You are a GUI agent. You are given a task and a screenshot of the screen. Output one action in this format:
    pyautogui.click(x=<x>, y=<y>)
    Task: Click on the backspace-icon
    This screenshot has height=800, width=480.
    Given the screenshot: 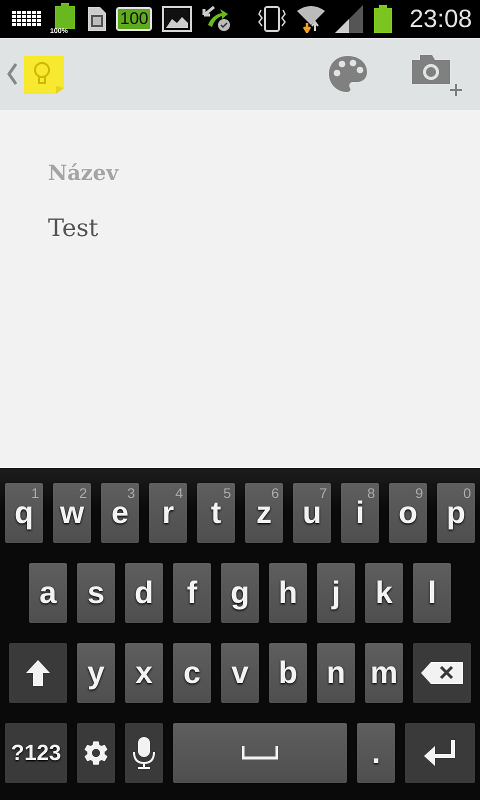 What is the action you would take?
    pyautogui.click(x=442, y=673)
    